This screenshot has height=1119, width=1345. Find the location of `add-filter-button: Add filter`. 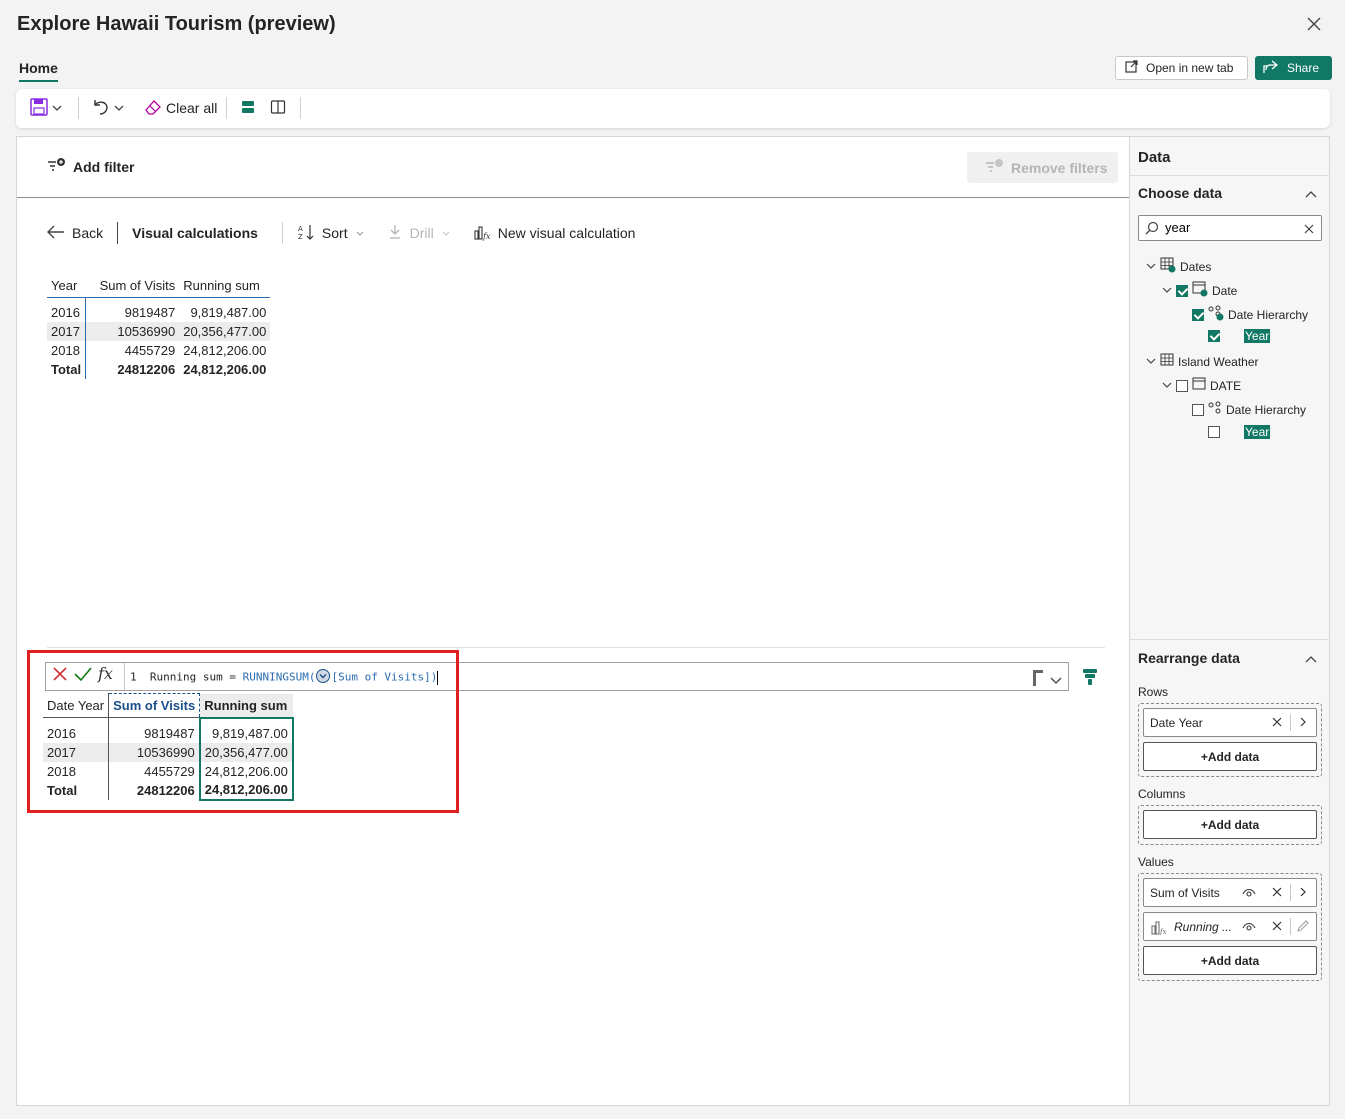

add-filter-button: Add filter is located at coordinates (90, 166).